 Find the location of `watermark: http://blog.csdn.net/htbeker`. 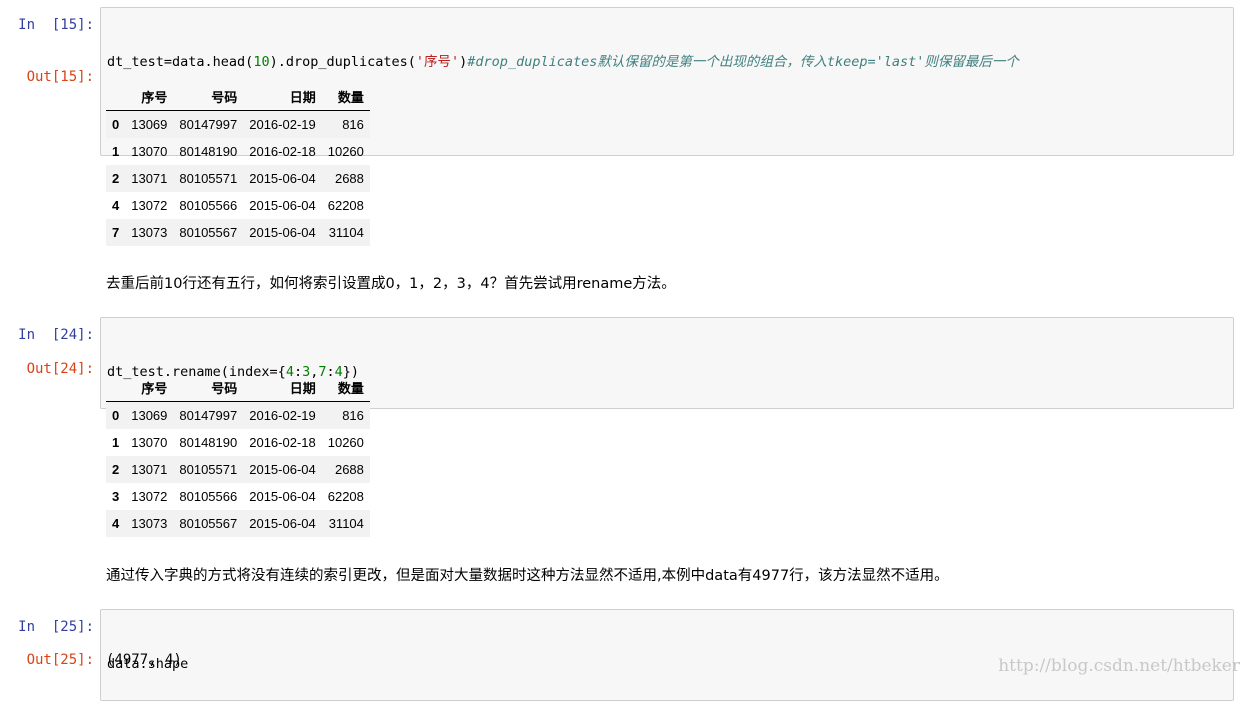

watermark: http://blog.csdn.net/htbeker is located at coordinates (1119, 666).